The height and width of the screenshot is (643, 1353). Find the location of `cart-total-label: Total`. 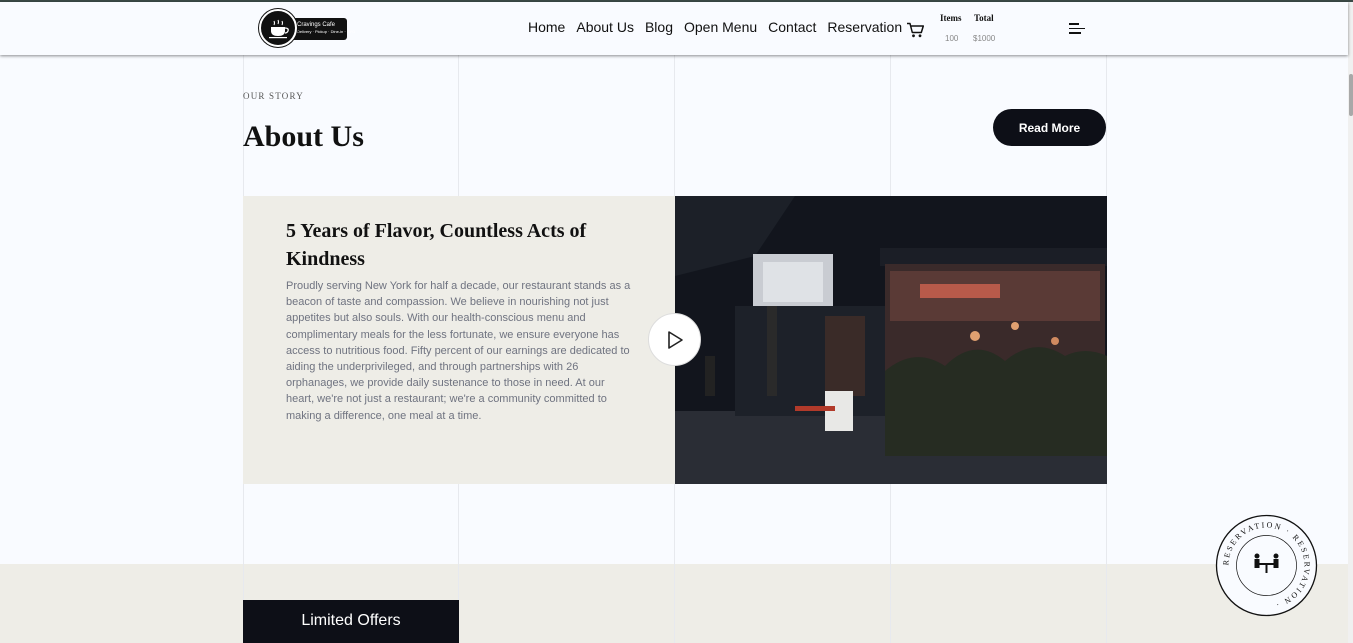

cart-total-label: Total is located at coordinates (984, 18).